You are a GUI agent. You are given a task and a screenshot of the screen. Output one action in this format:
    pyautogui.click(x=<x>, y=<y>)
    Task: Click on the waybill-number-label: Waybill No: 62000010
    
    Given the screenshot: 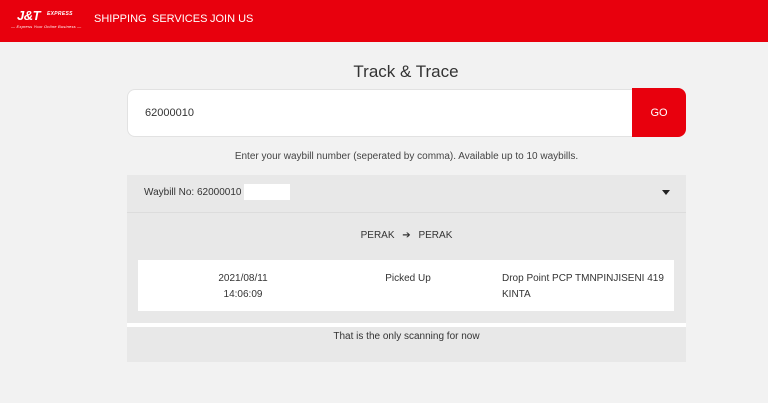 What is the action you would take?
    pyautogui.click(x=193, y=192)
    